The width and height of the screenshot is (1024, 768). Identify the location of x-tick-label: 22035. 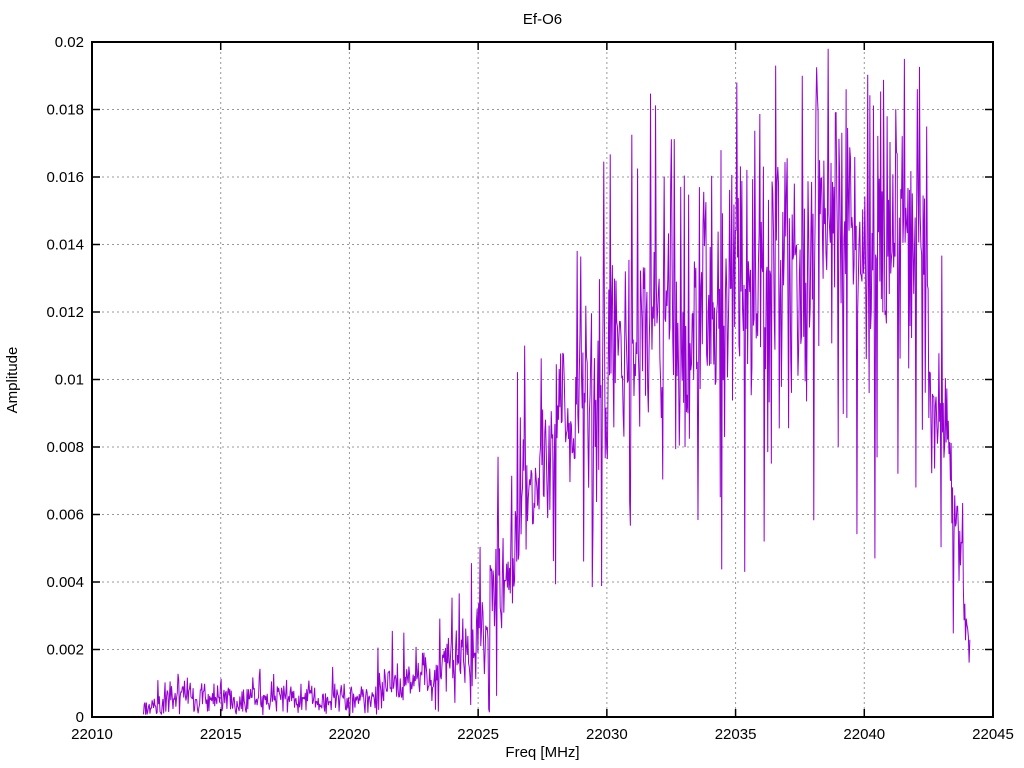
(736, 734).